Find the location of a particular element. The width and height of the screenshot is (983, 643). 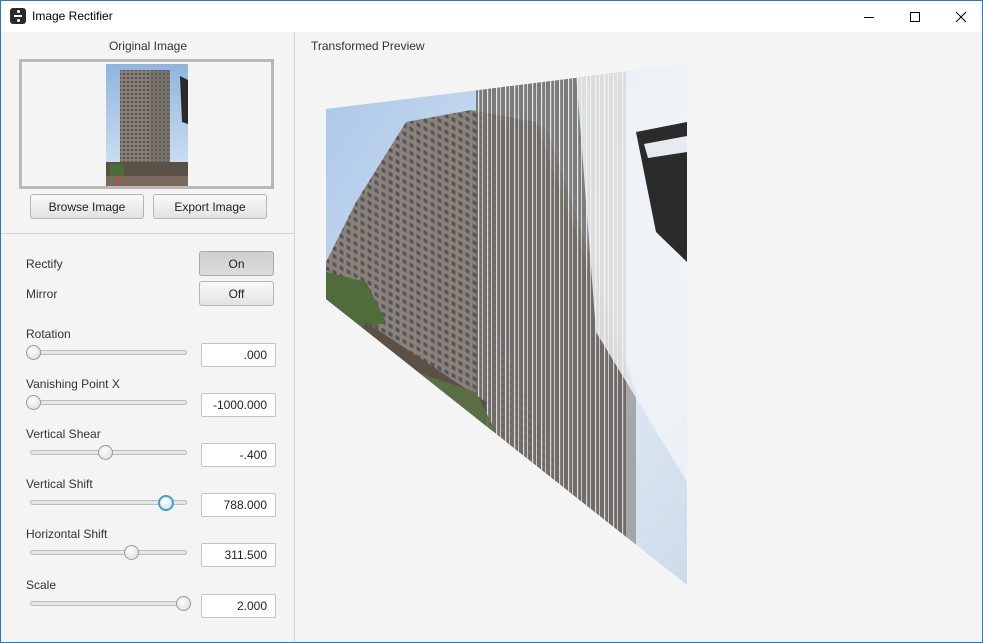

title-bar: Image Rectifier is located at coordinates (491, 16).